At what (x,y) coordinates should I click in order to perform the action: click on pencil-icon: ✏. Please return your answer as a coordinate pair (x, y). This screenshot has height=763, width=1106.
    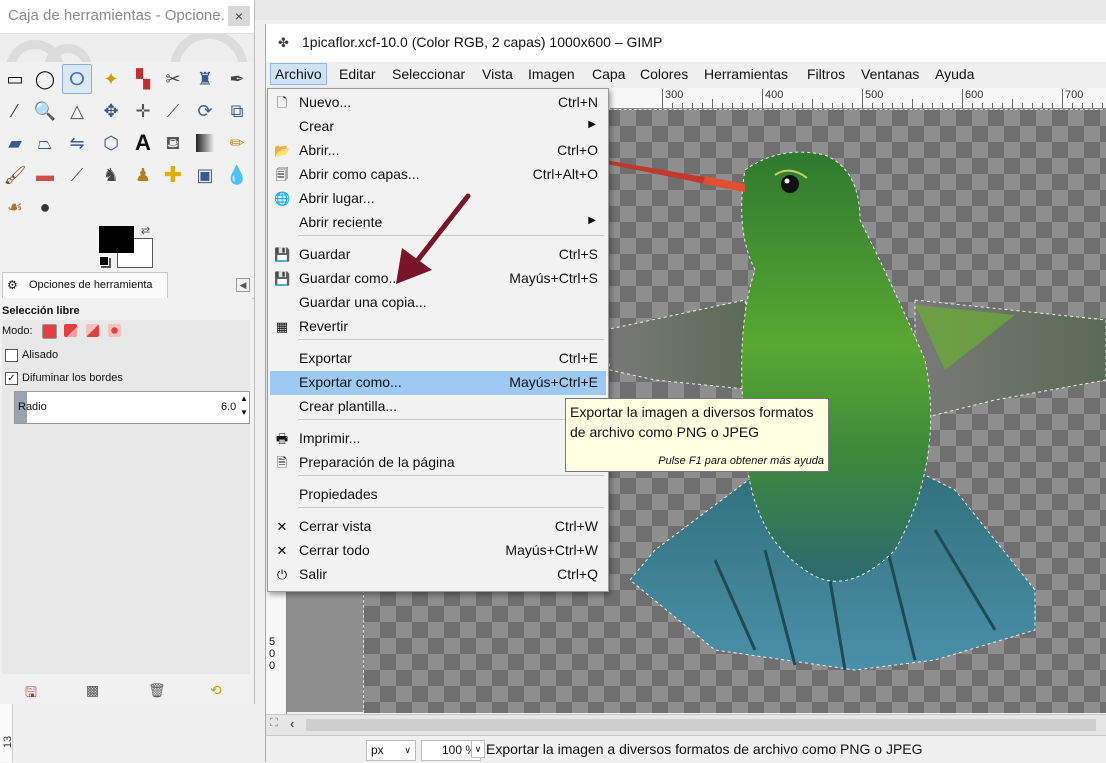
    Looking at the image, I should click on (237, 143).